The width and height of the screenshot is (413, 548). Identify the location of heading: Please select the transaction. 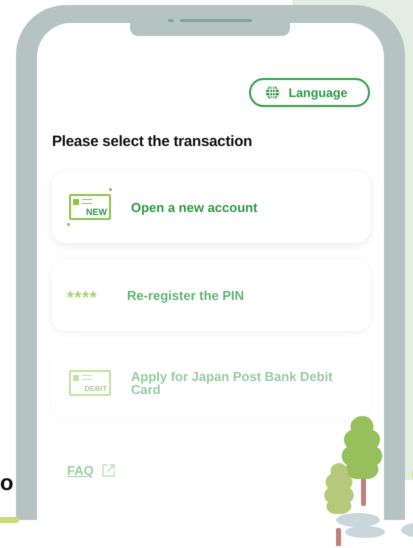
(153, 141).